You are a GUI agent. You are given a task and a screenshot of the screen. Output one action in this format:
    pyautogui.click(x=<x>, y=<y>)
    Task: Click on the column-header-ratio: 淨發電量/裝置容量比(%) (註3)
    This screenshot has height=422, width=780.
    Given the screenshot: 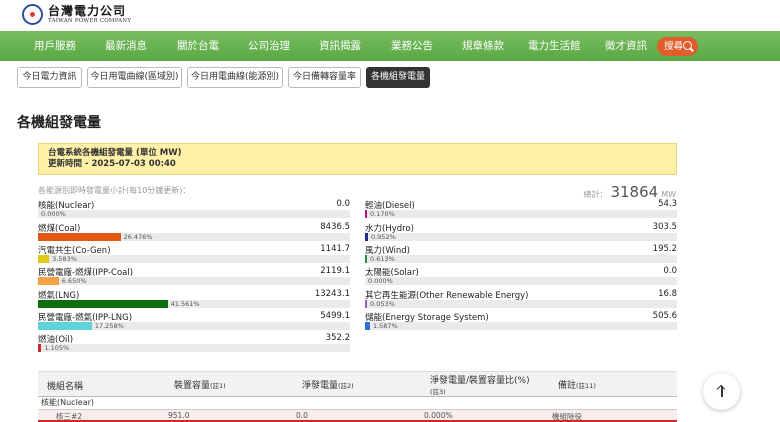 What is the action you would take?
    pyautogui.click(x=480, y=386)
    